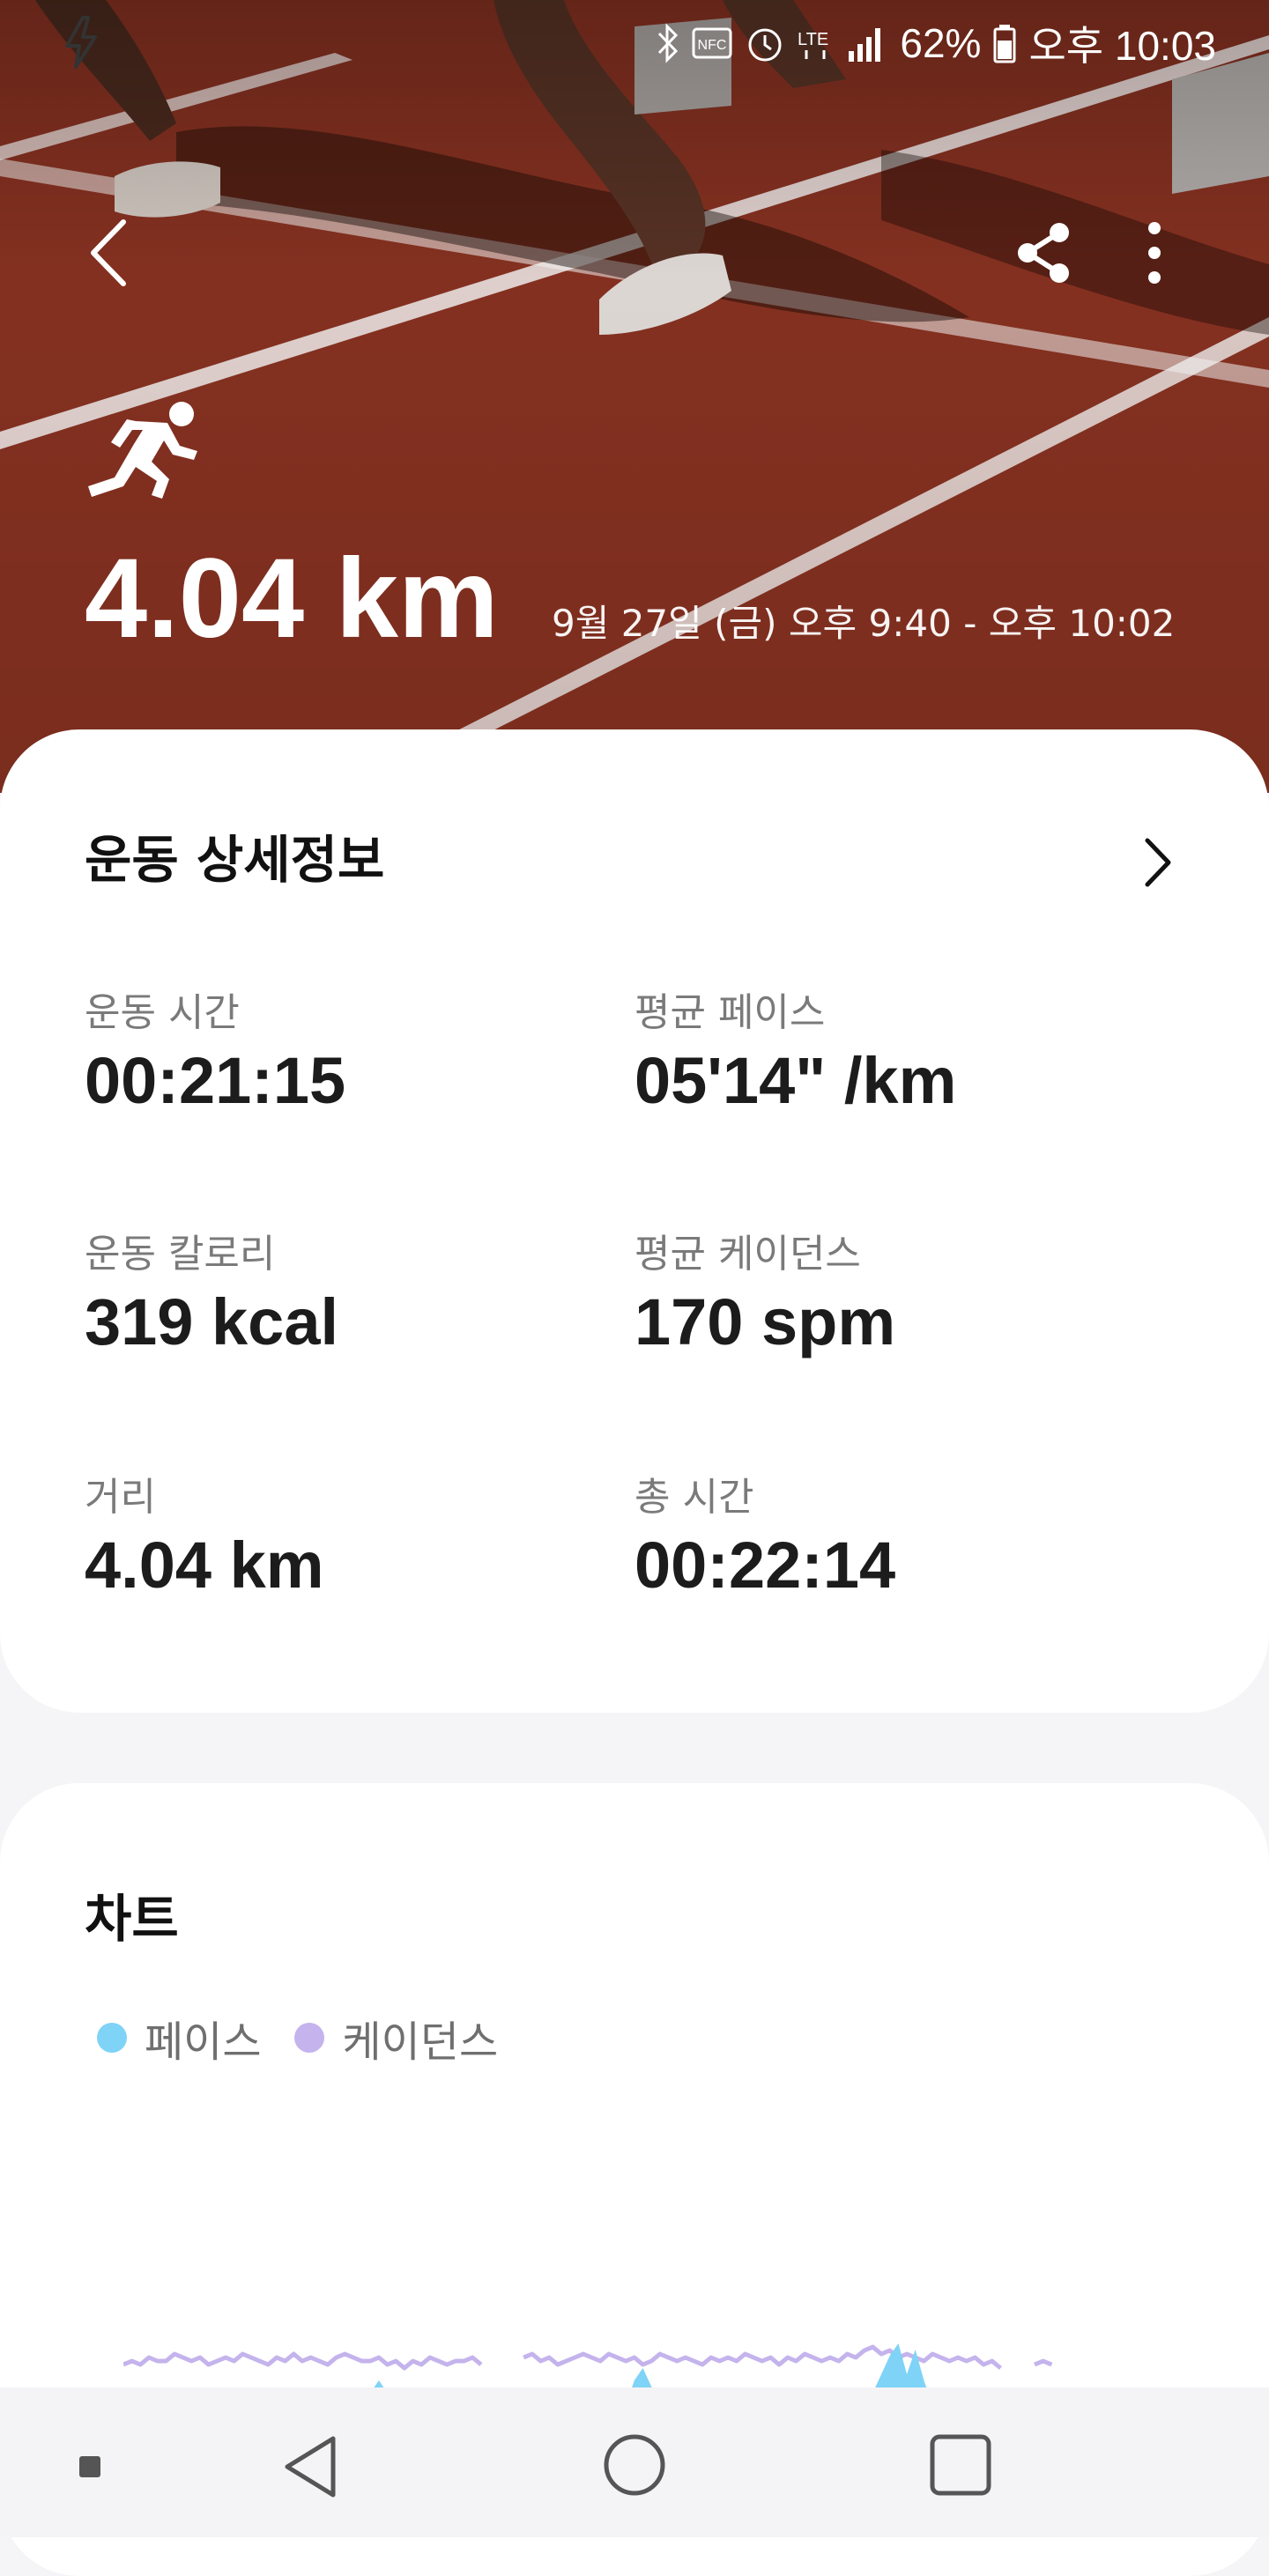 The image size is (1269, 2576). Describe the element at coordinates (748, 1254) in the screenshot. I see `stat-label: 평균 케이던스` at that location.